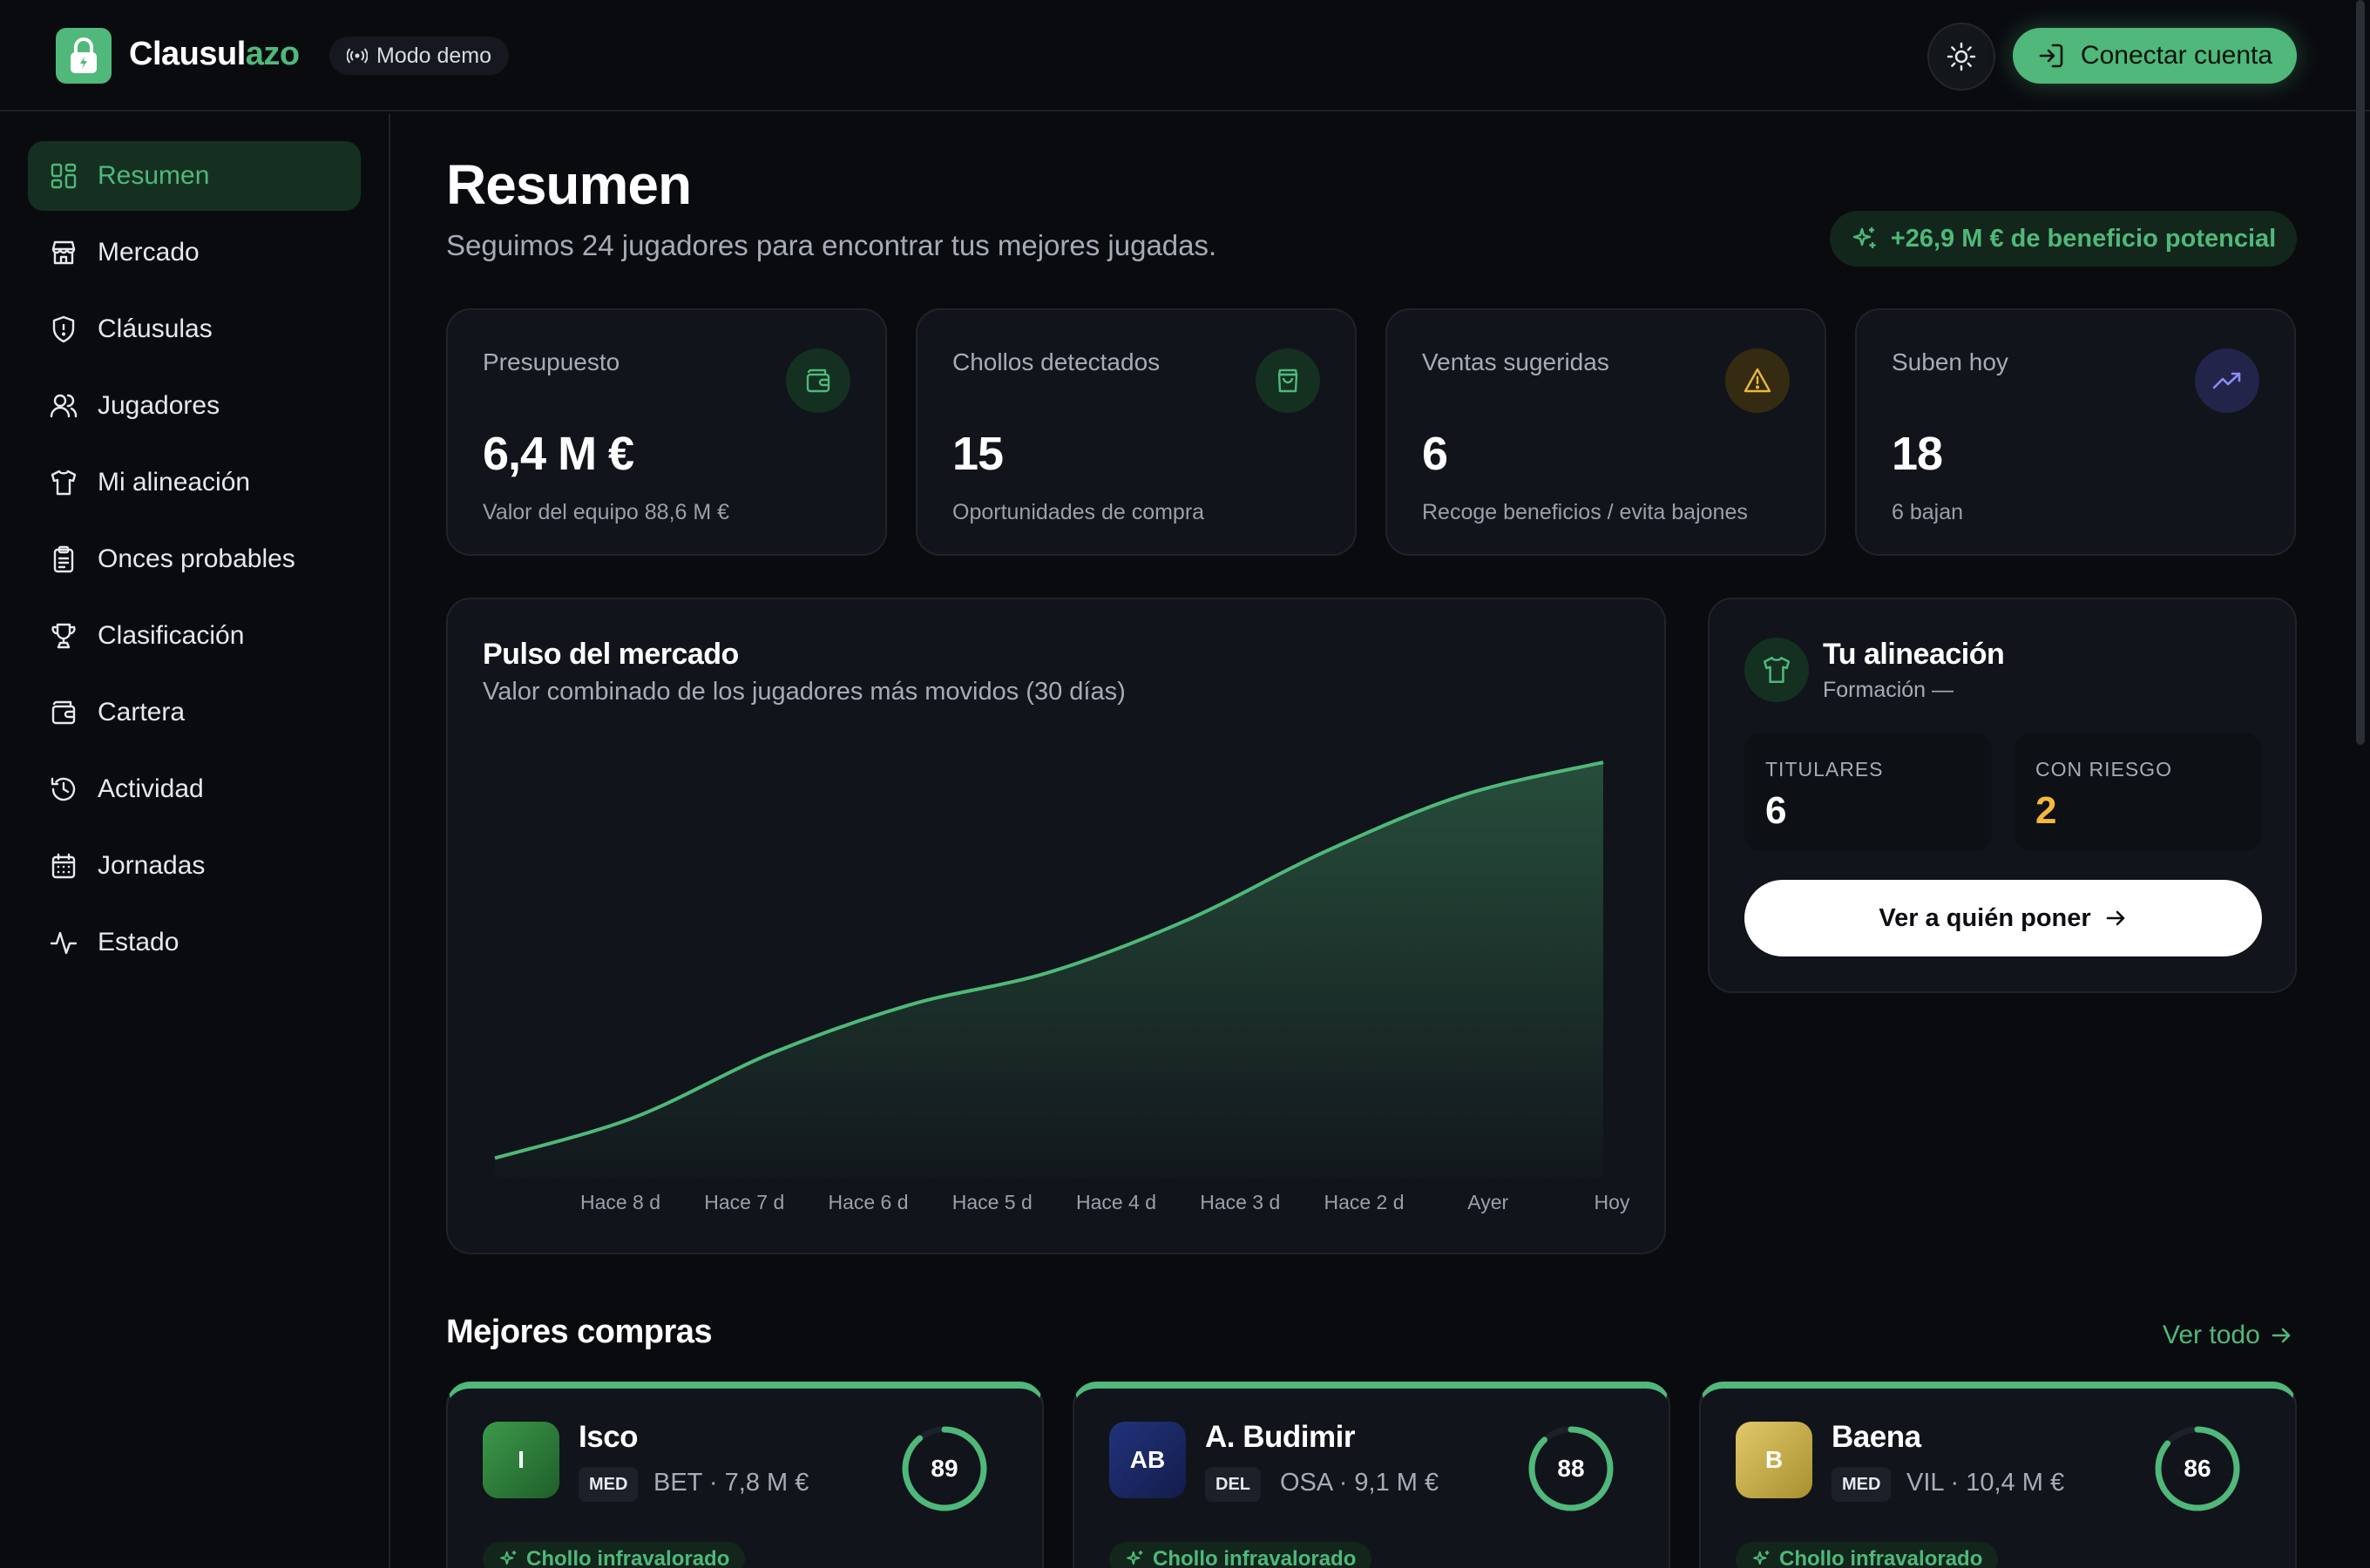 This screenshot has width=2370, height=1568. Describe the element at coordinates (1185, 56) in the screenshot. I see `top-bar: Clausulazo Modo demo Conectar cuenta` at that location.